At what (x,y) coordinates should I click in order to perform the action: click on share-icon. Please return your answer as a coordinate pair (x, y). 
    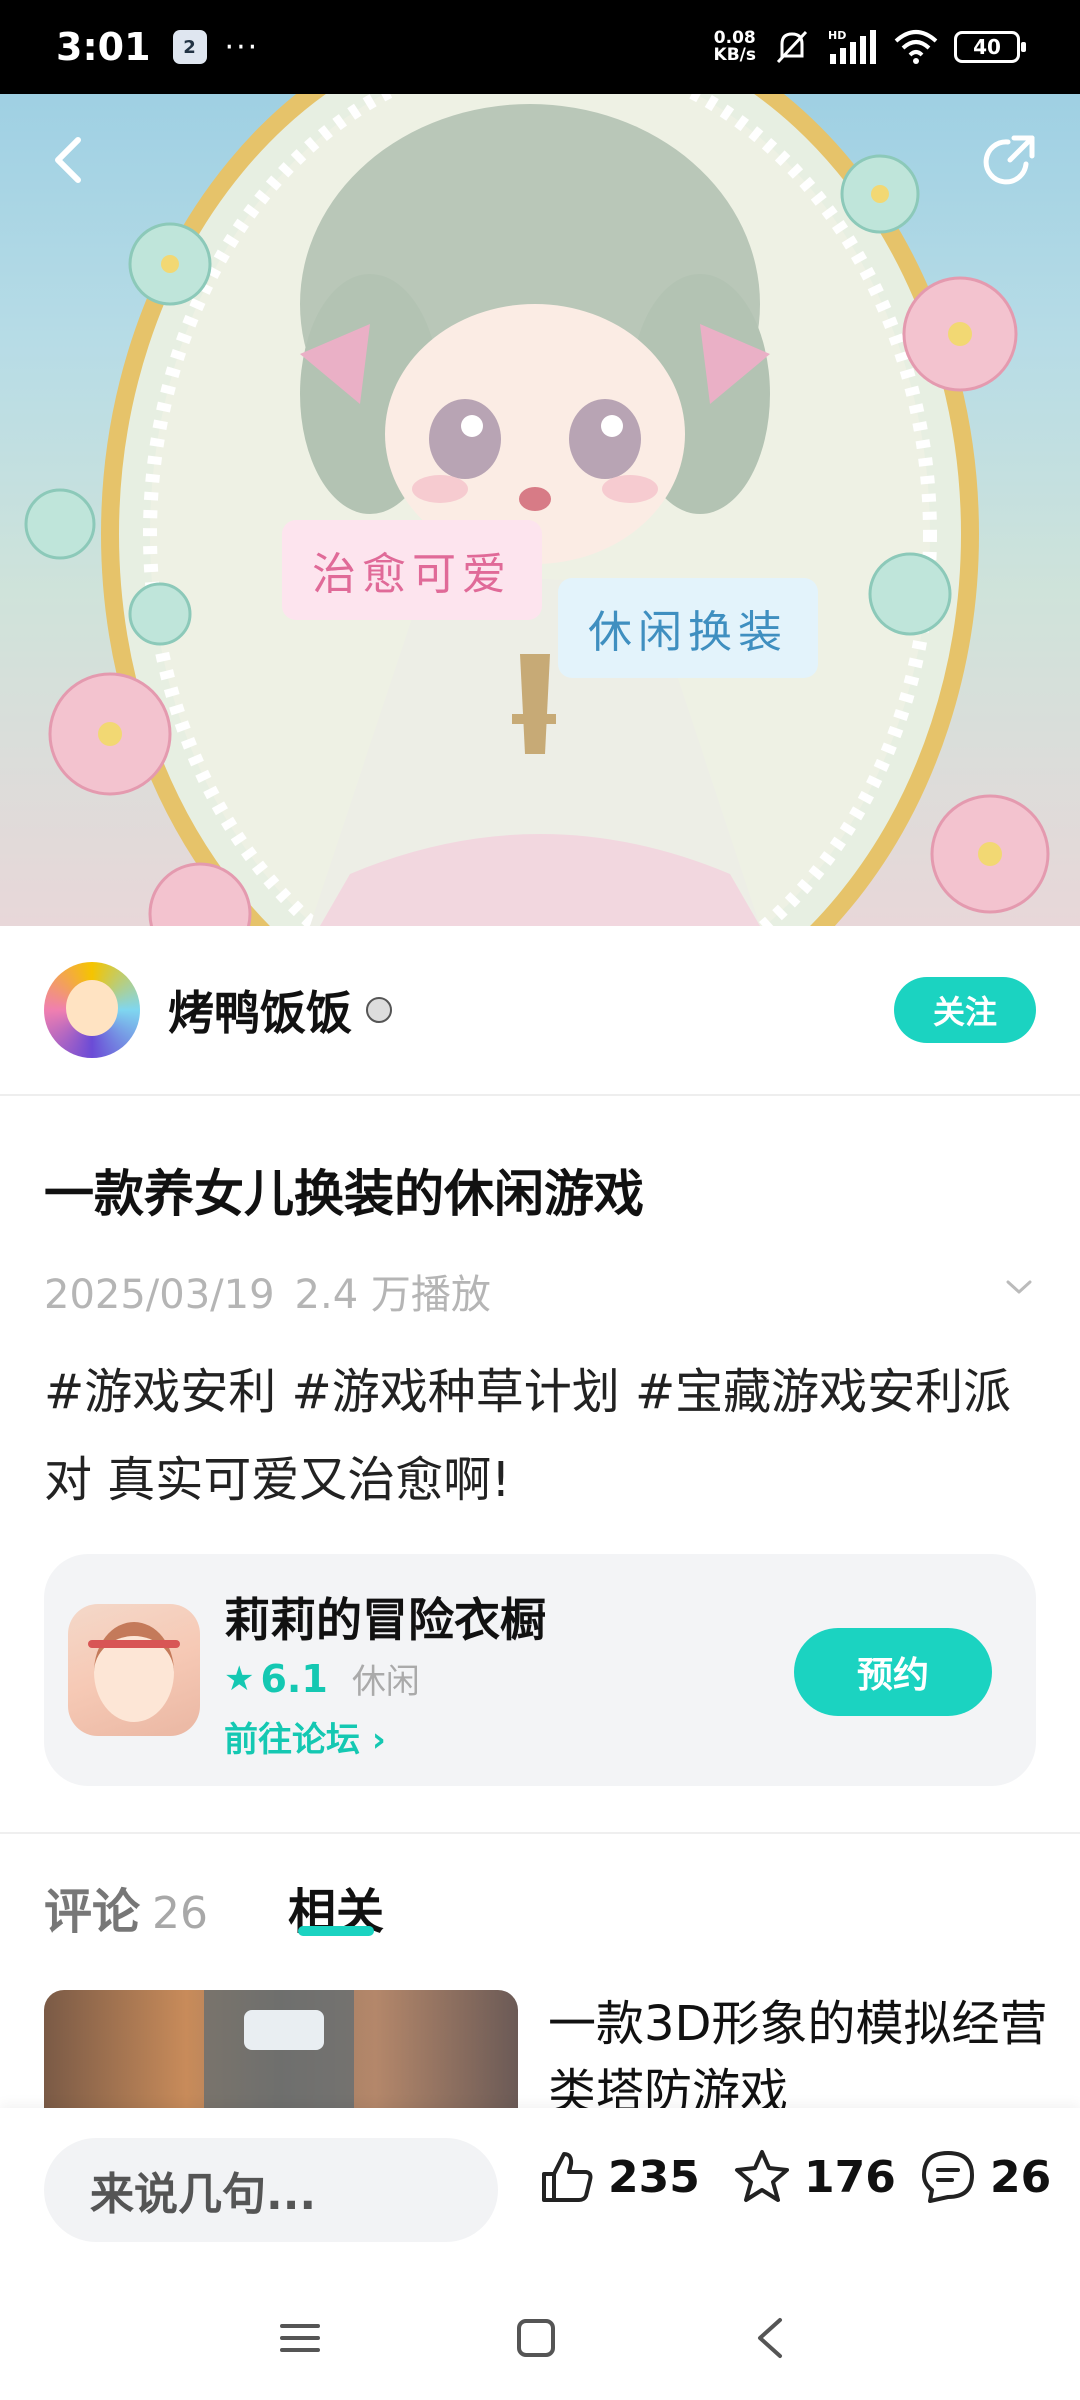
    Looking at the image, I should click on (1009, 161).